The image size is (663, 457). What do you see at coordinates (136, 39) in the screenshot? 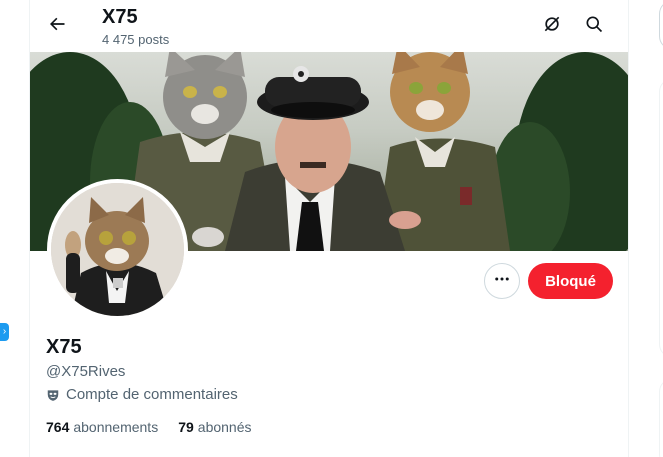
I see `posts-count: 4 475 posts` at bounding box center [136, 39].